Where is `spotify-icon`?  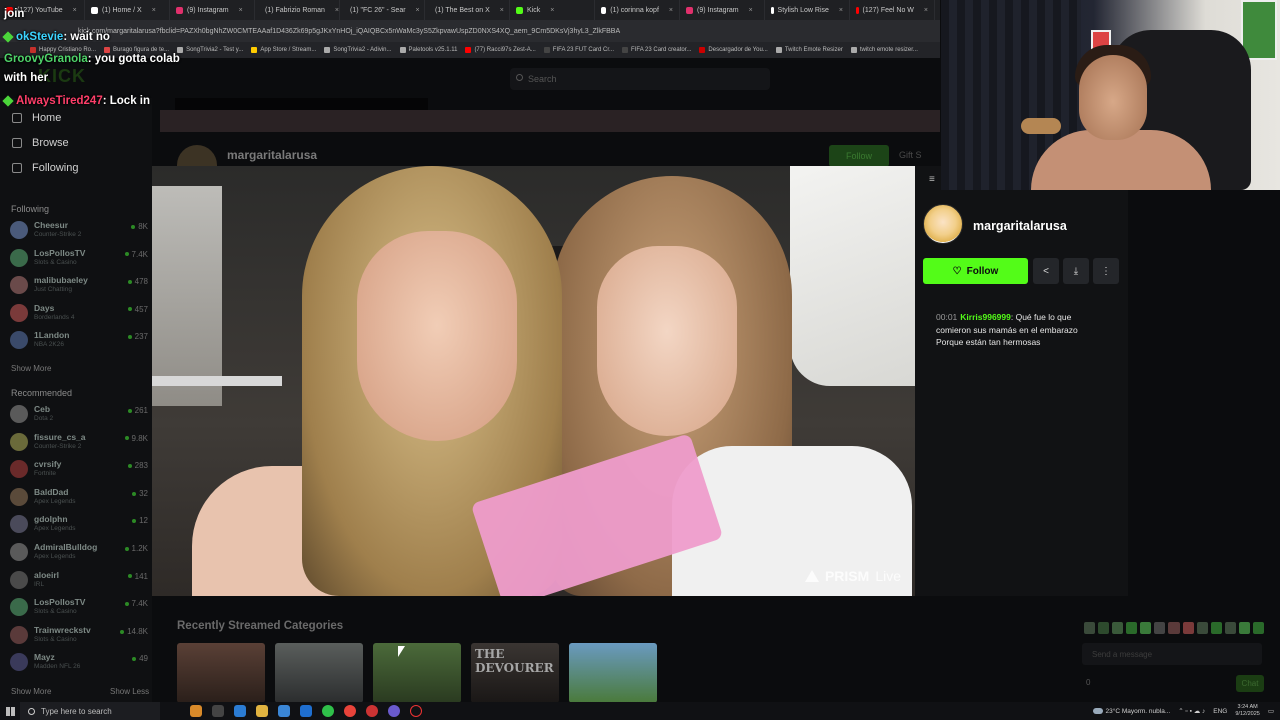 spotify-icon is located at coordinates (328, 711).